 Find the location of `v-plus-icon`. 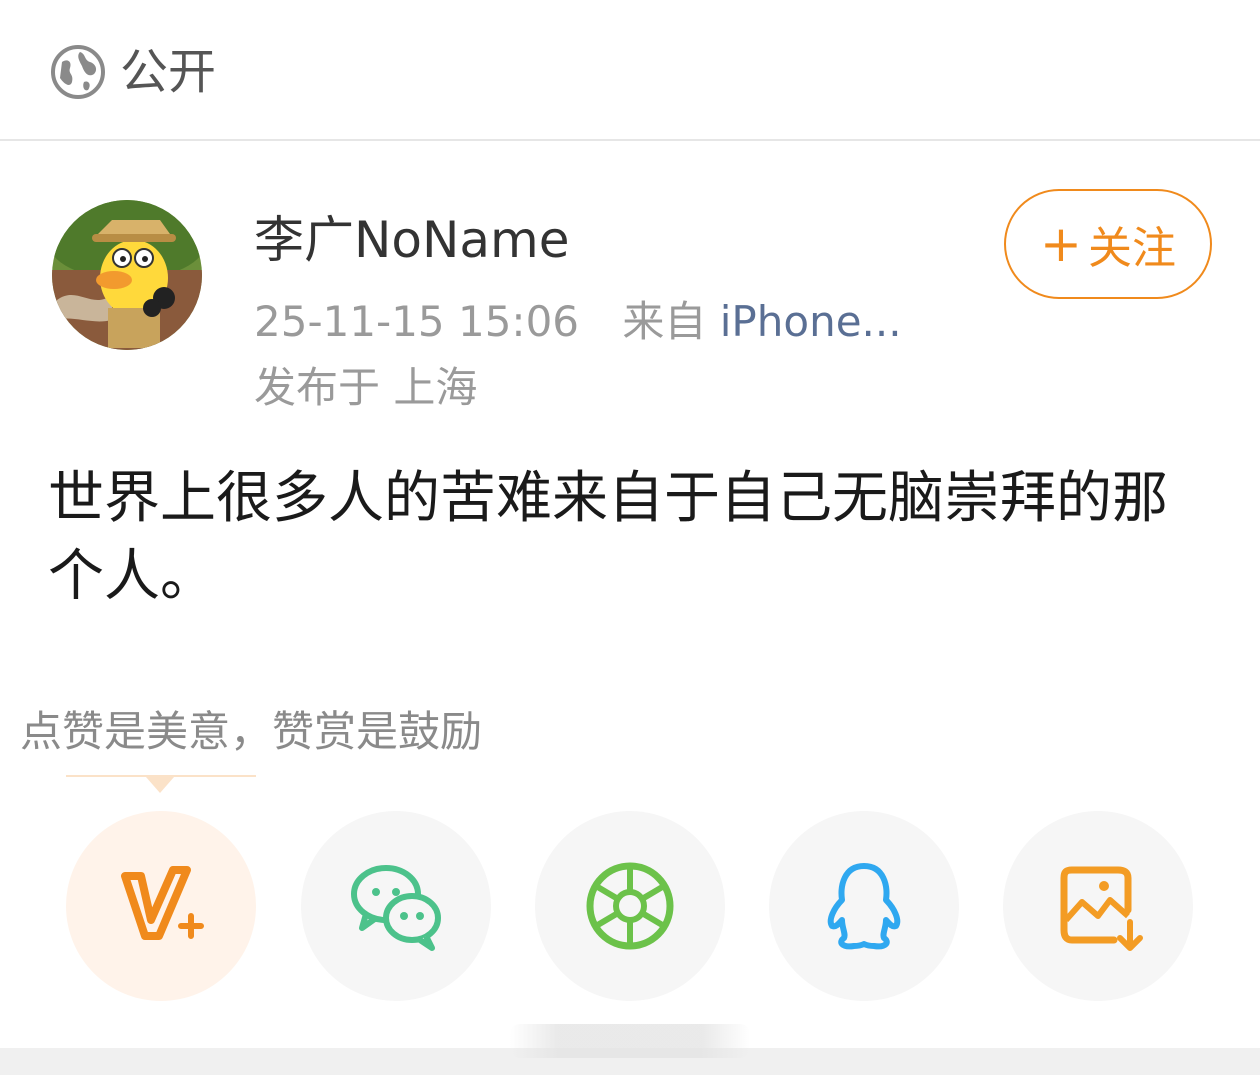

v-plus-icon is located at coordinates (162, 903).